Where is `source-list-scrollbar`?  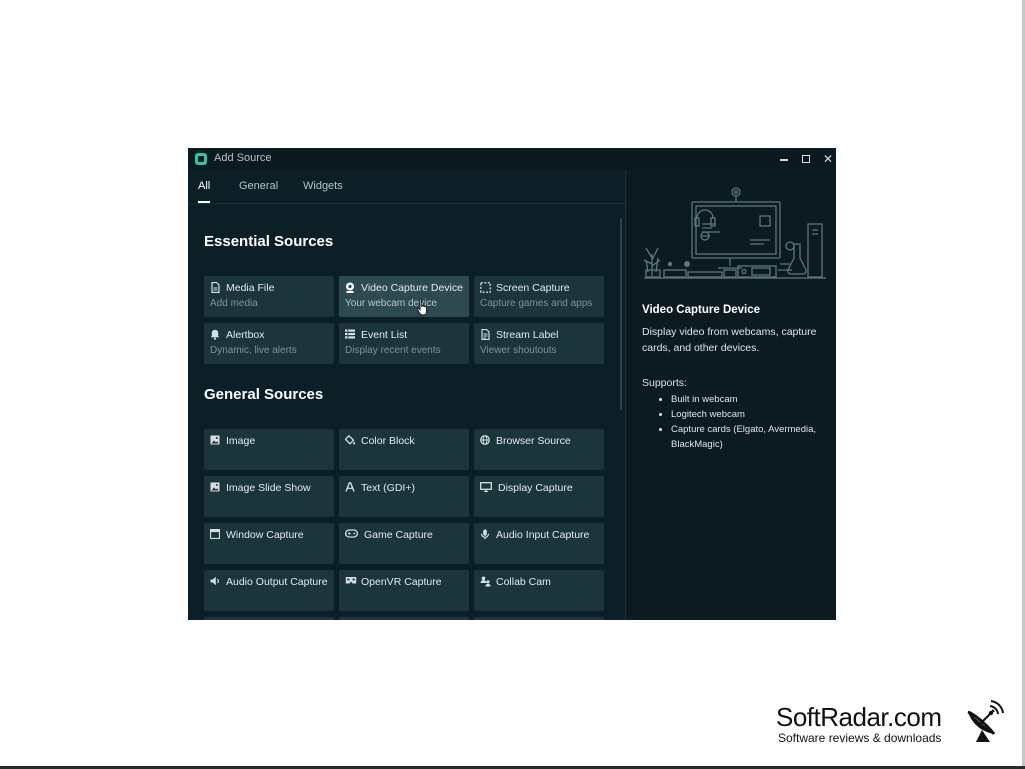 source-list-scrollbar is located at coordinates (621, 314).